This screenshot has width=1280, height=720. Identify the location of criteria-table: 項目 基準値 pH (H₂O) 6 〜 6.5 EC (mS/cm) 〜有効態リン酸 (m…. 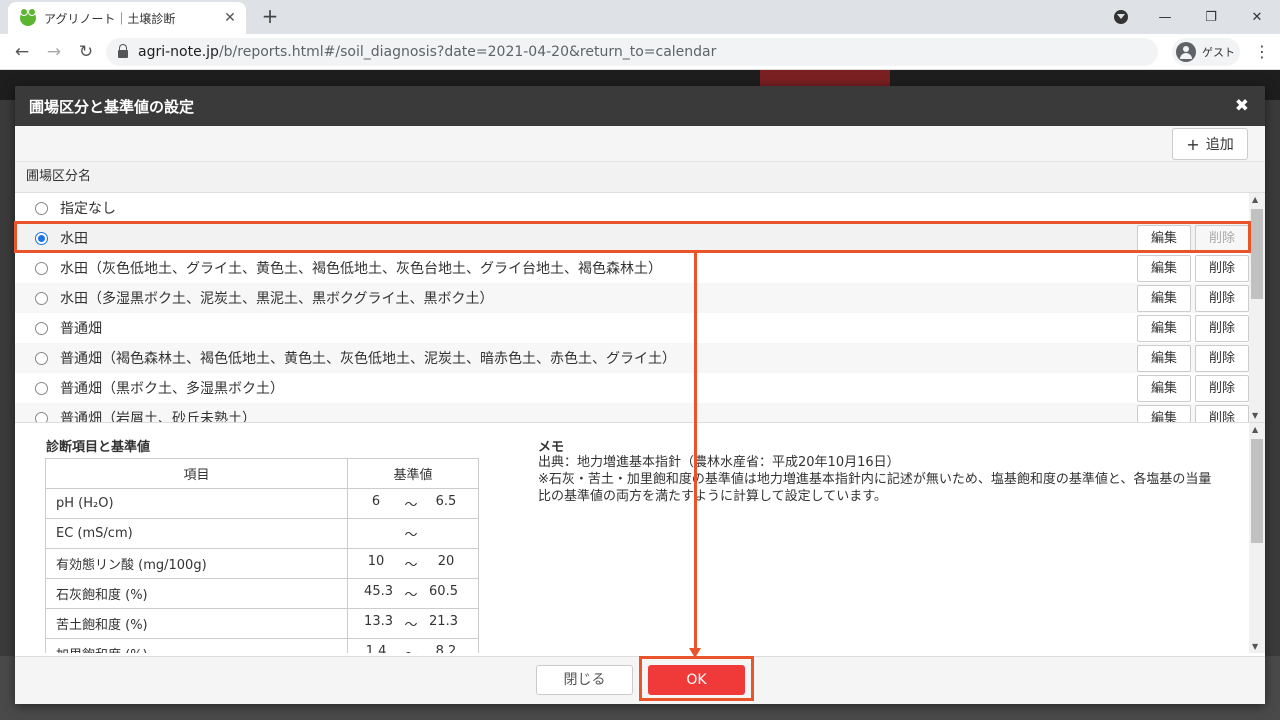
(261, 555).